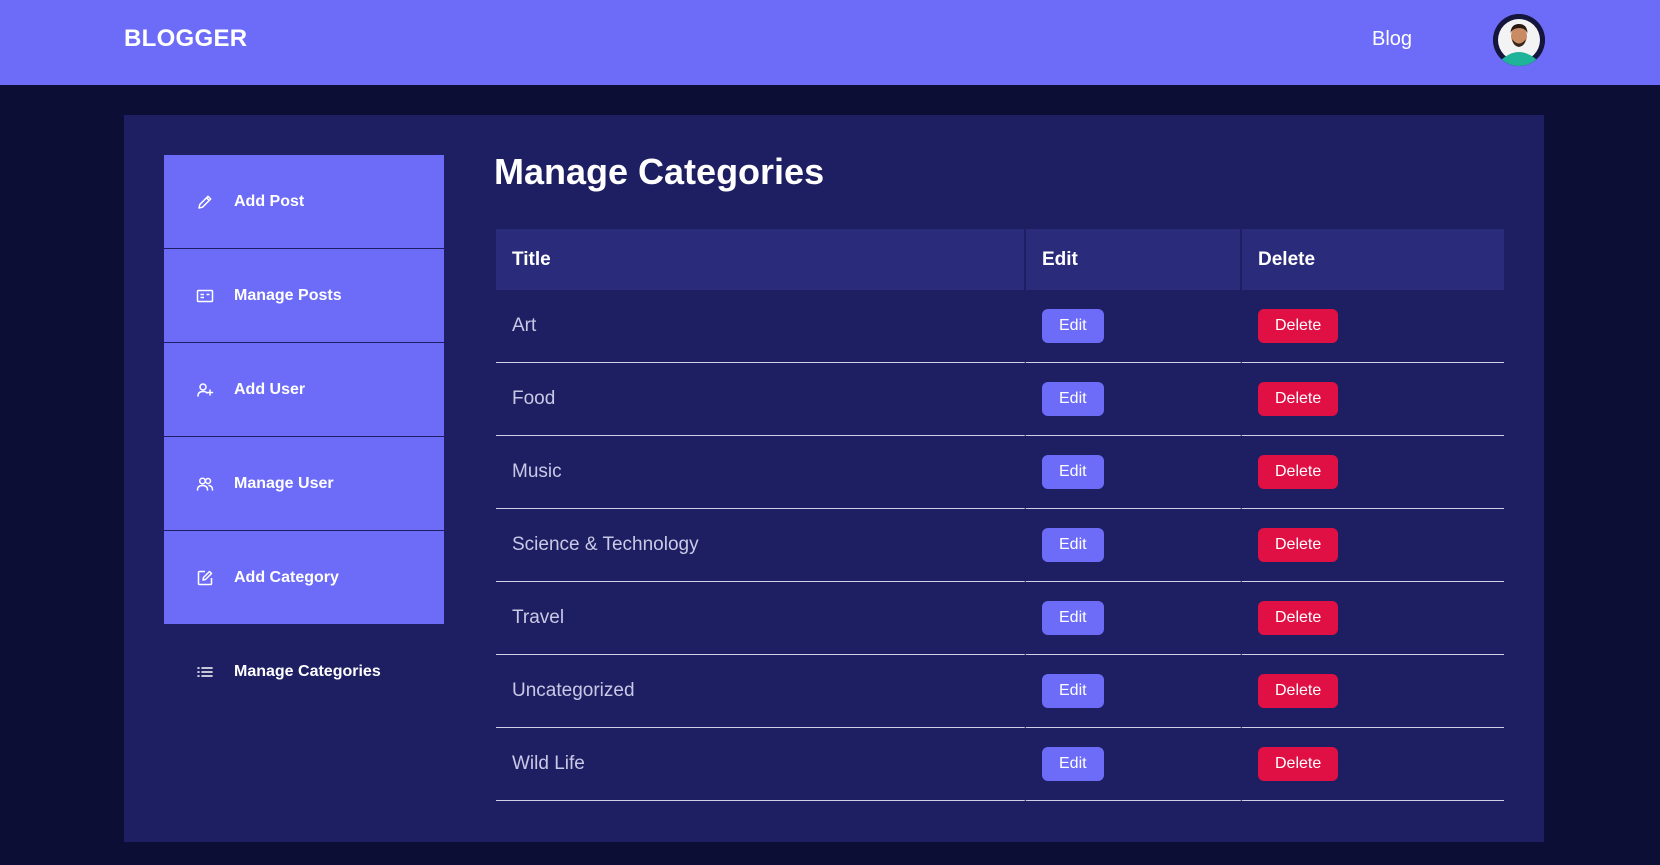 The image size is (1660, 865). I want to click on column-header-title: Title, so click(761, 259).